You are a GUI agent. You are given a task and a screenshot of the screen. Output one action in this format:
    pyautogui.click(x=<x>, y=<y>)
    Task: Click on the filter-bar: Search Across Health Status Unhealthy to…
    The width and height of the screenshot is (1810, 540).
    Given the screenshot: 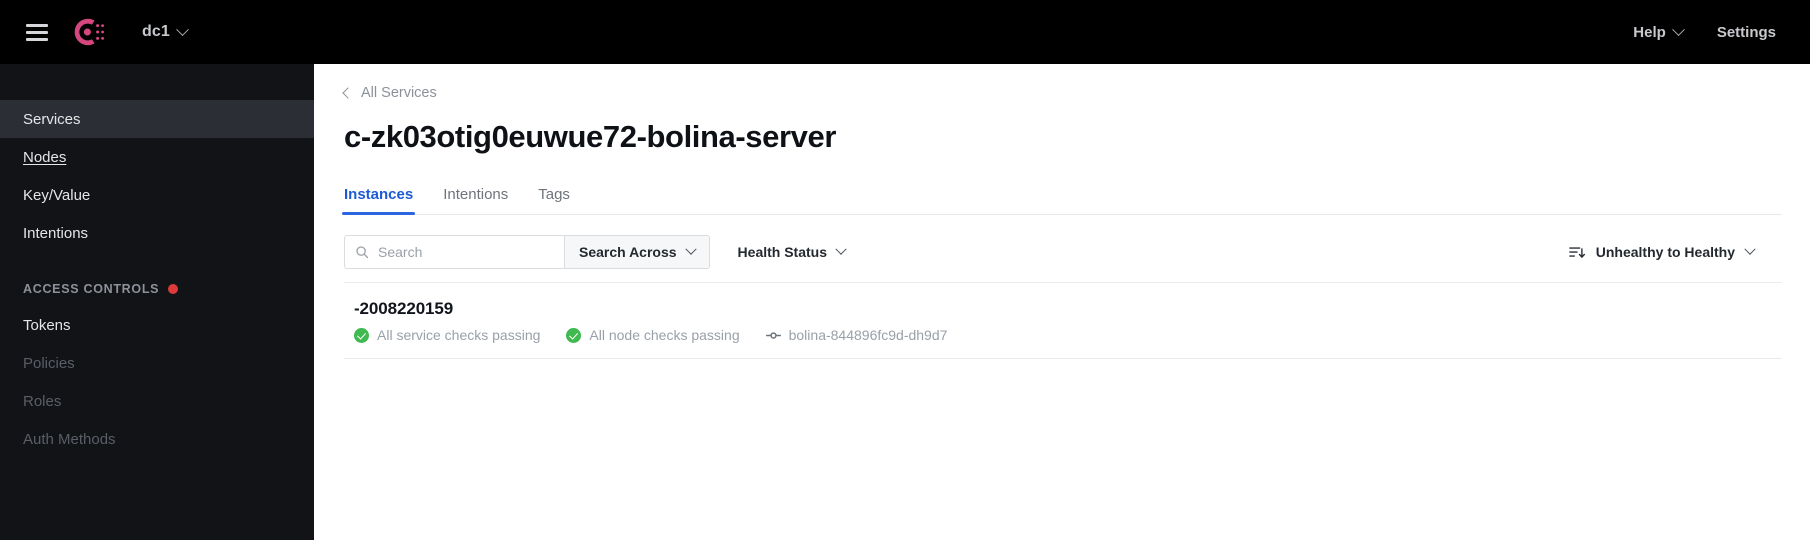 What is the action you would take?
    pyautogui.click(x=1063, y=252)
    